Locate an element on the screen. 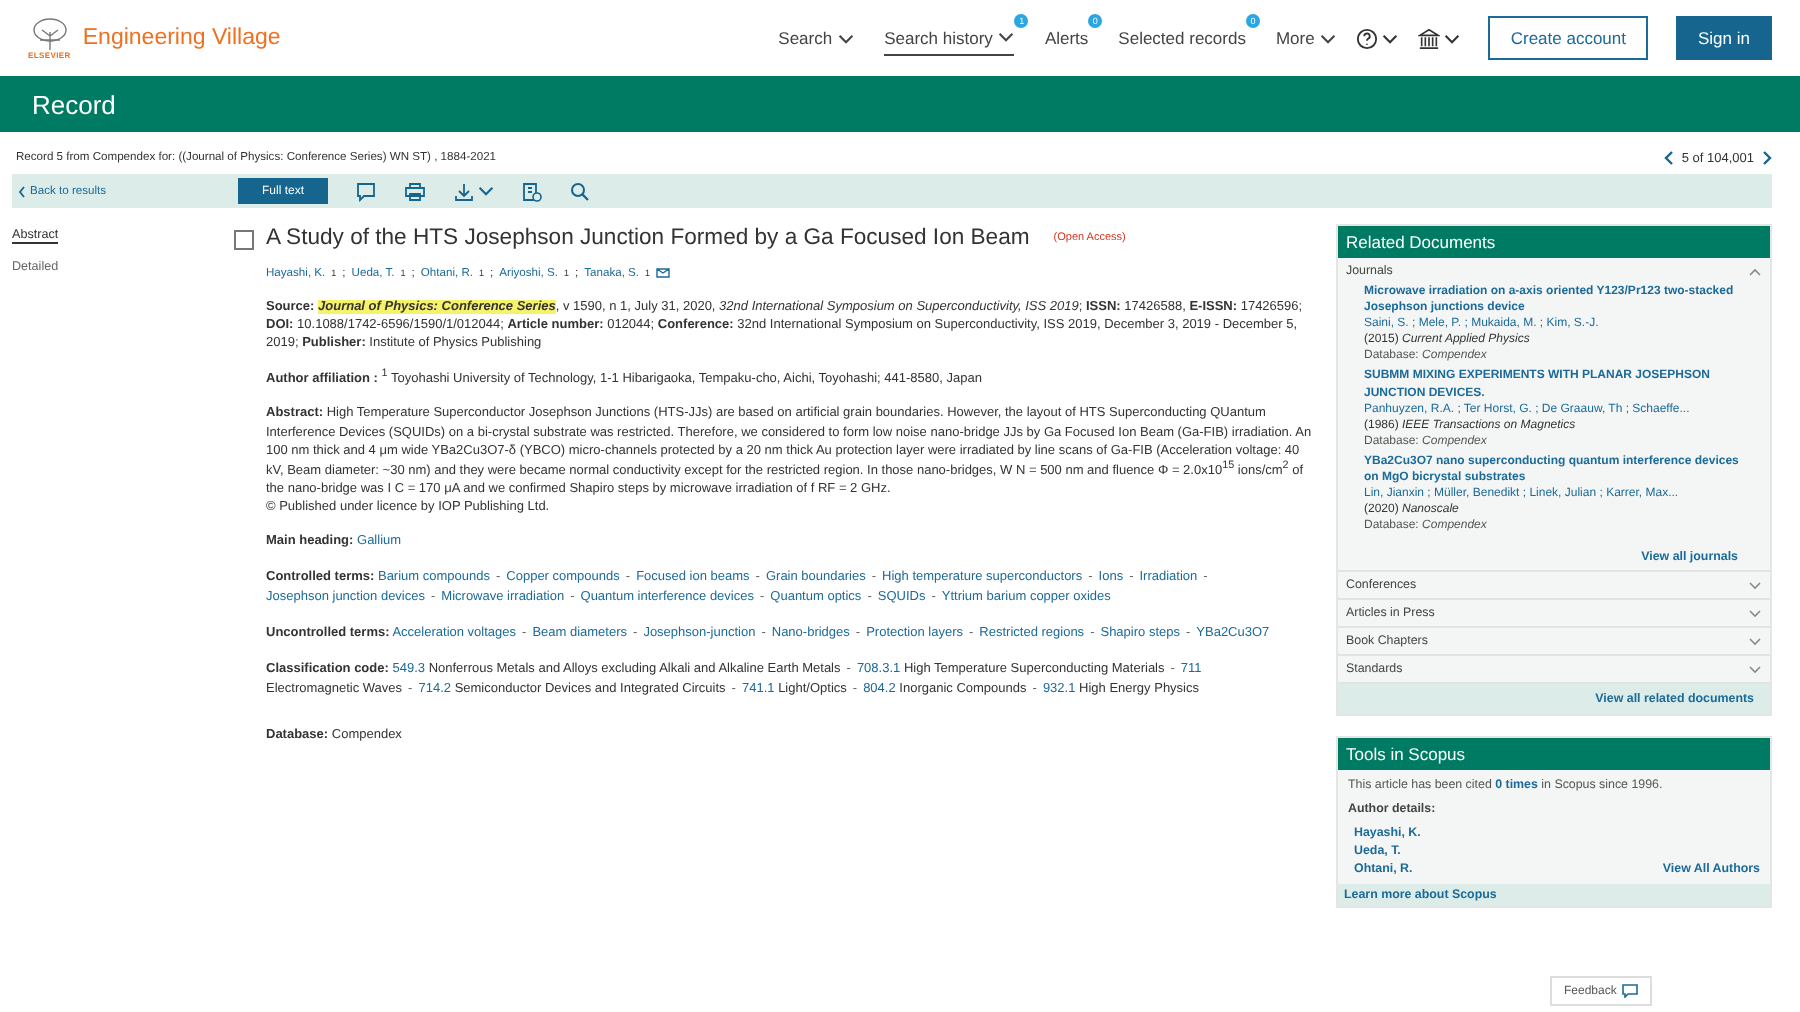  nav-menu-item: Search history is located at coordinates (949, 38).